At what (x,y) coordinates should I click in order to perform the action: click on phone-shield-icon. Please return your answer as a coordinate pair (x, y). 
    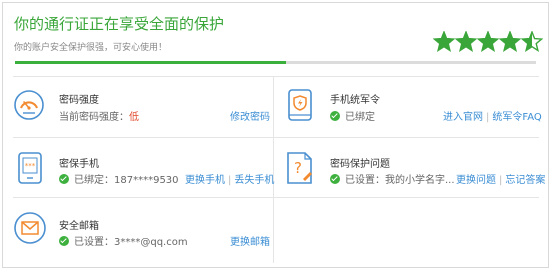
    Looking at the image, I should click on (300, 107).